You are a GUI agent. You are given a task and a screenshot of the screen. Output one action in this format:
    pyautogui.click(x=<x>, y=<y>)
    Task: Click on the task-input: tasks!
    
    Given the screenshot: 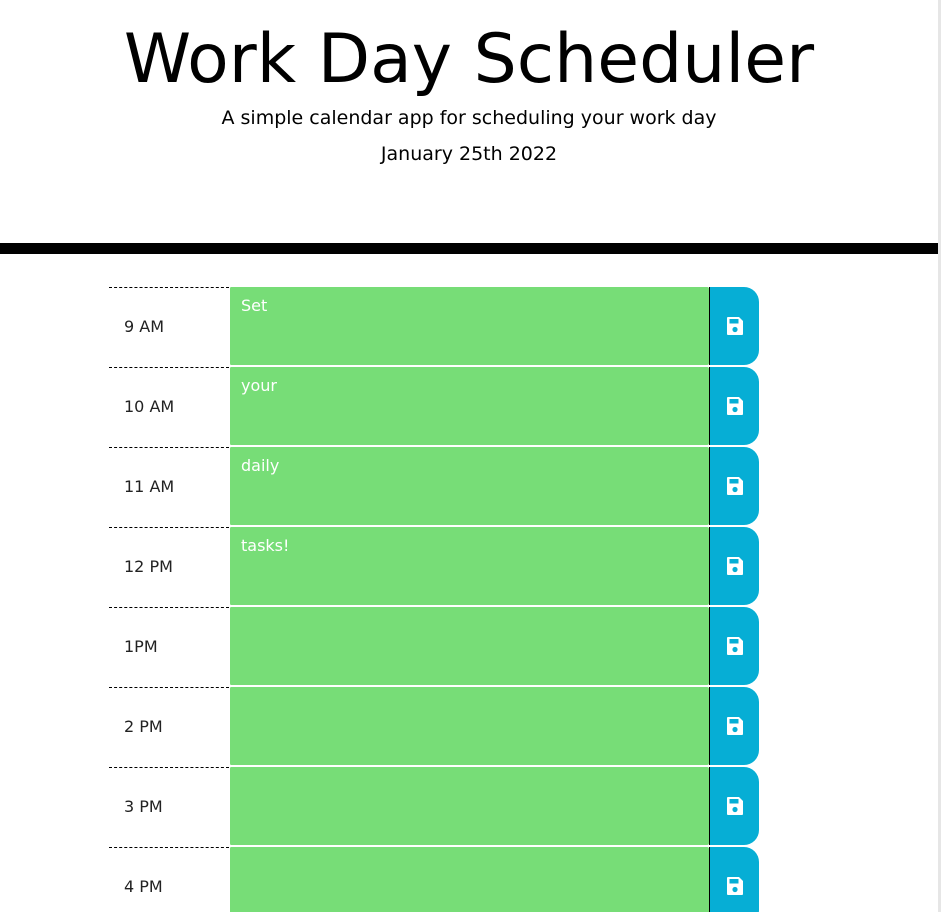 What is the action you would take?
    pyautogui.click(x=469, y=566)
    